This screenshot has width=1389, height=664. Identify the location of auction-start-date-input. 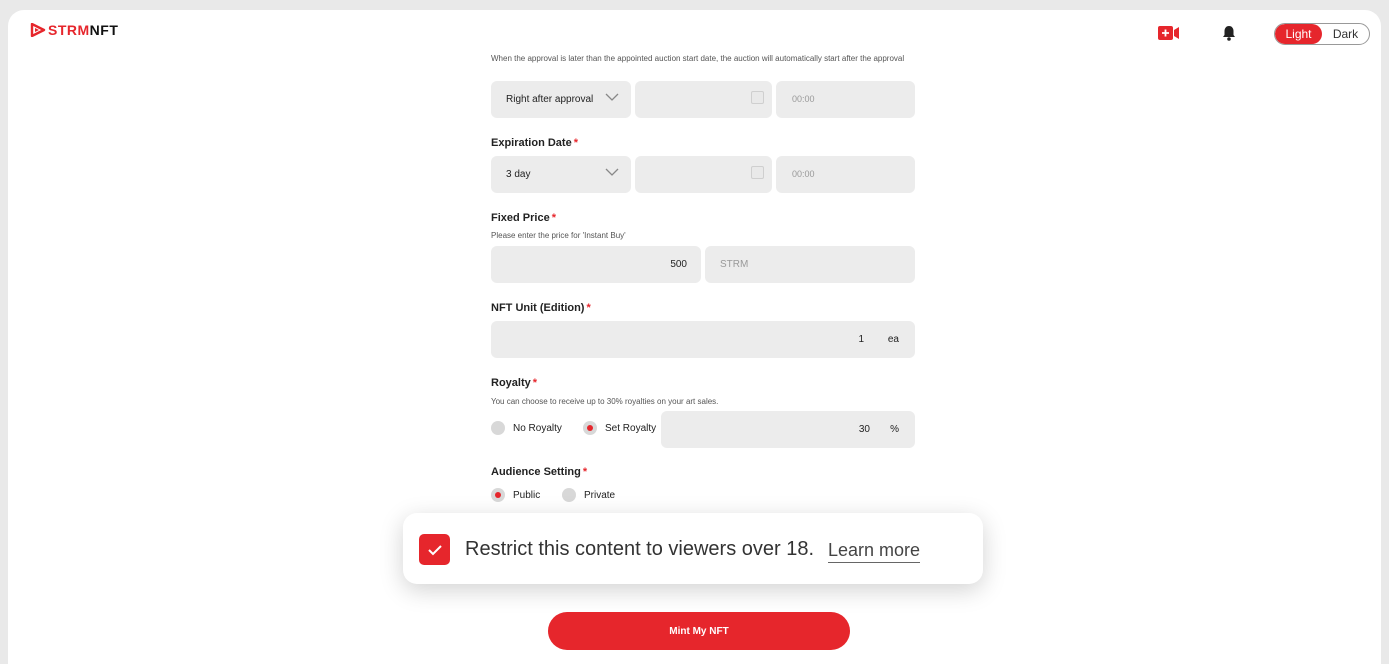
(703, 99).